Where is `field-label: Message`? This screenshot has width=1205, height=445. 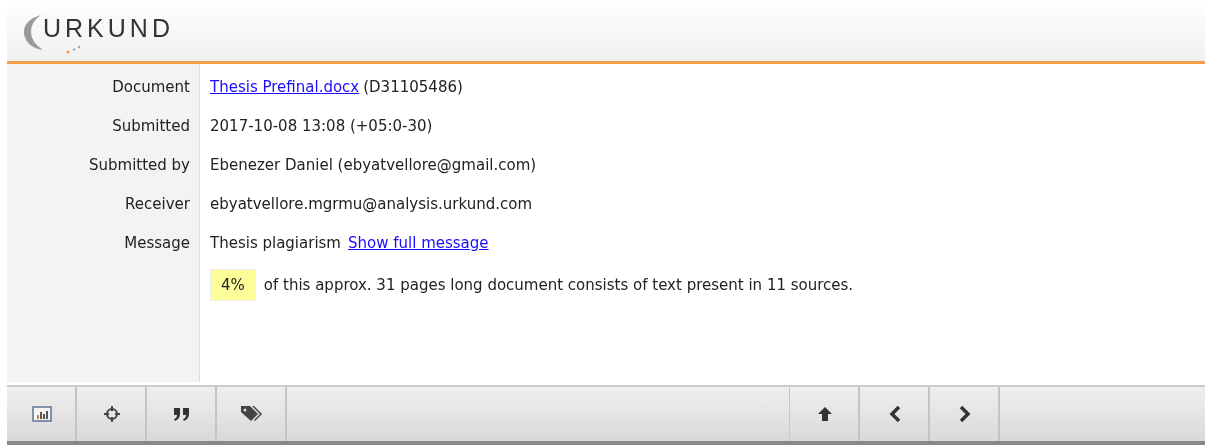 field-label: Message is located at coordinates (157, 243).